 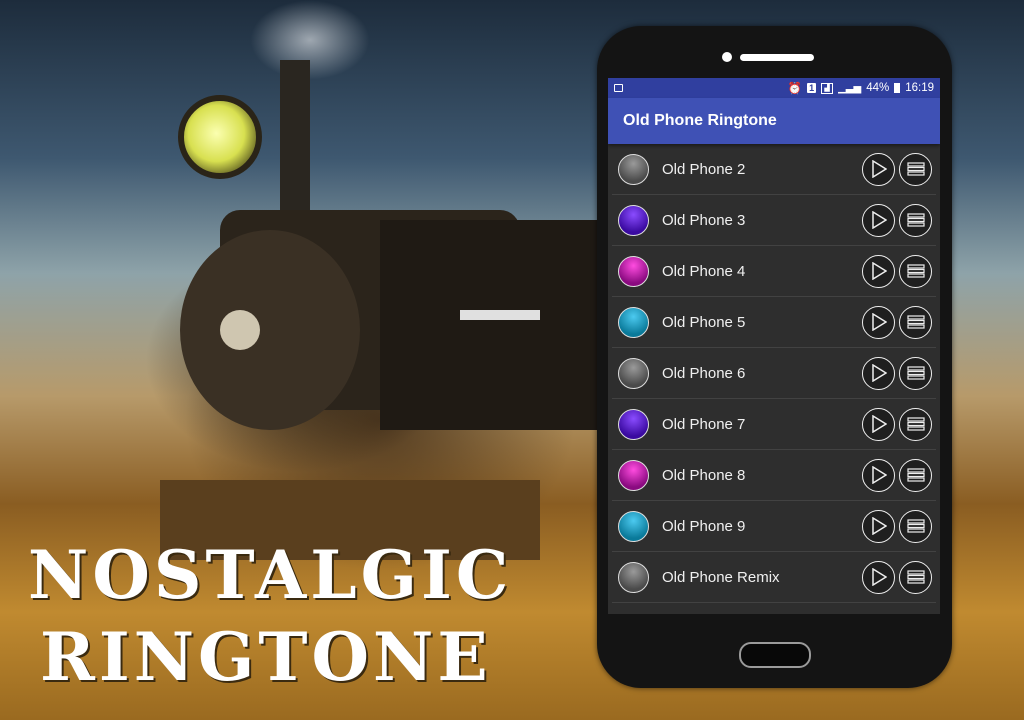 What do you see at coordinates (704, 220) in the screenshot?
I see `ringtone-label: Old Phone 3` at bounding box center [704, 220].